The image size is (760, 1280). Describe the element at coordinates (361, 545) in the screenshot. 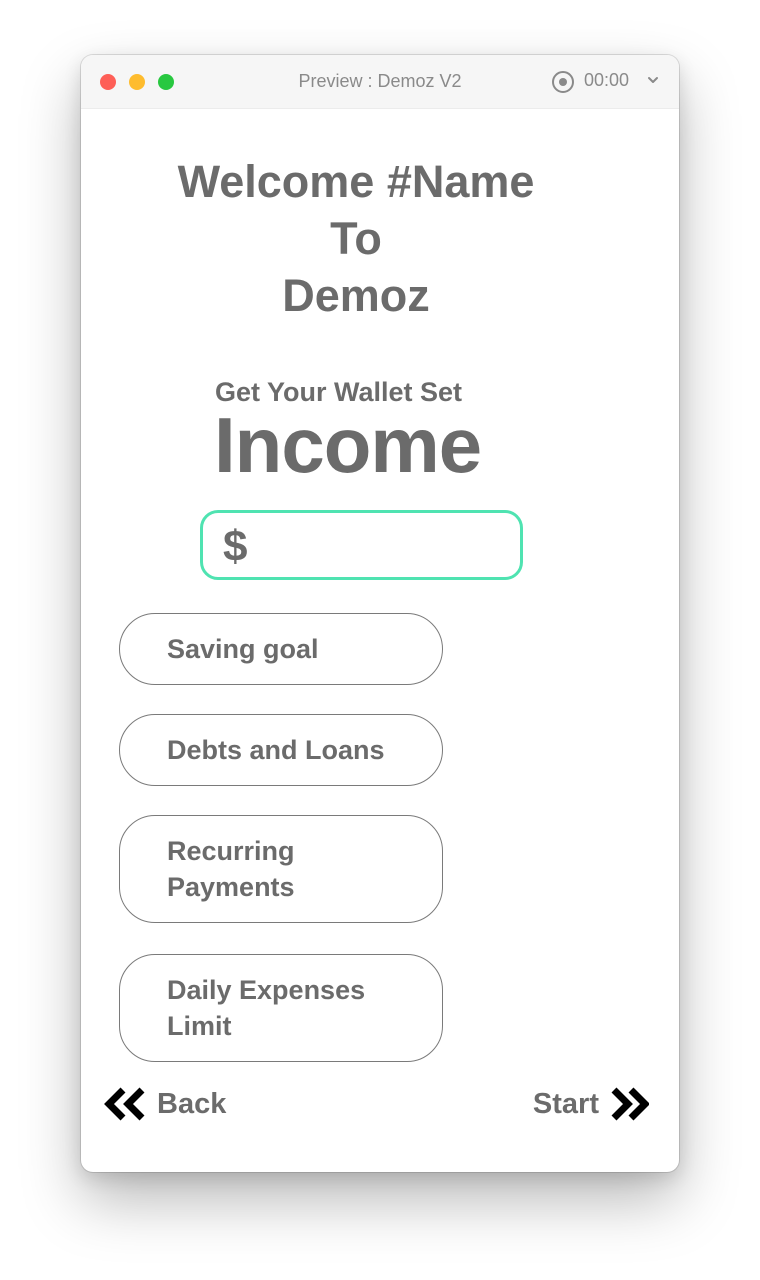

I see `income-input: $` at that location.